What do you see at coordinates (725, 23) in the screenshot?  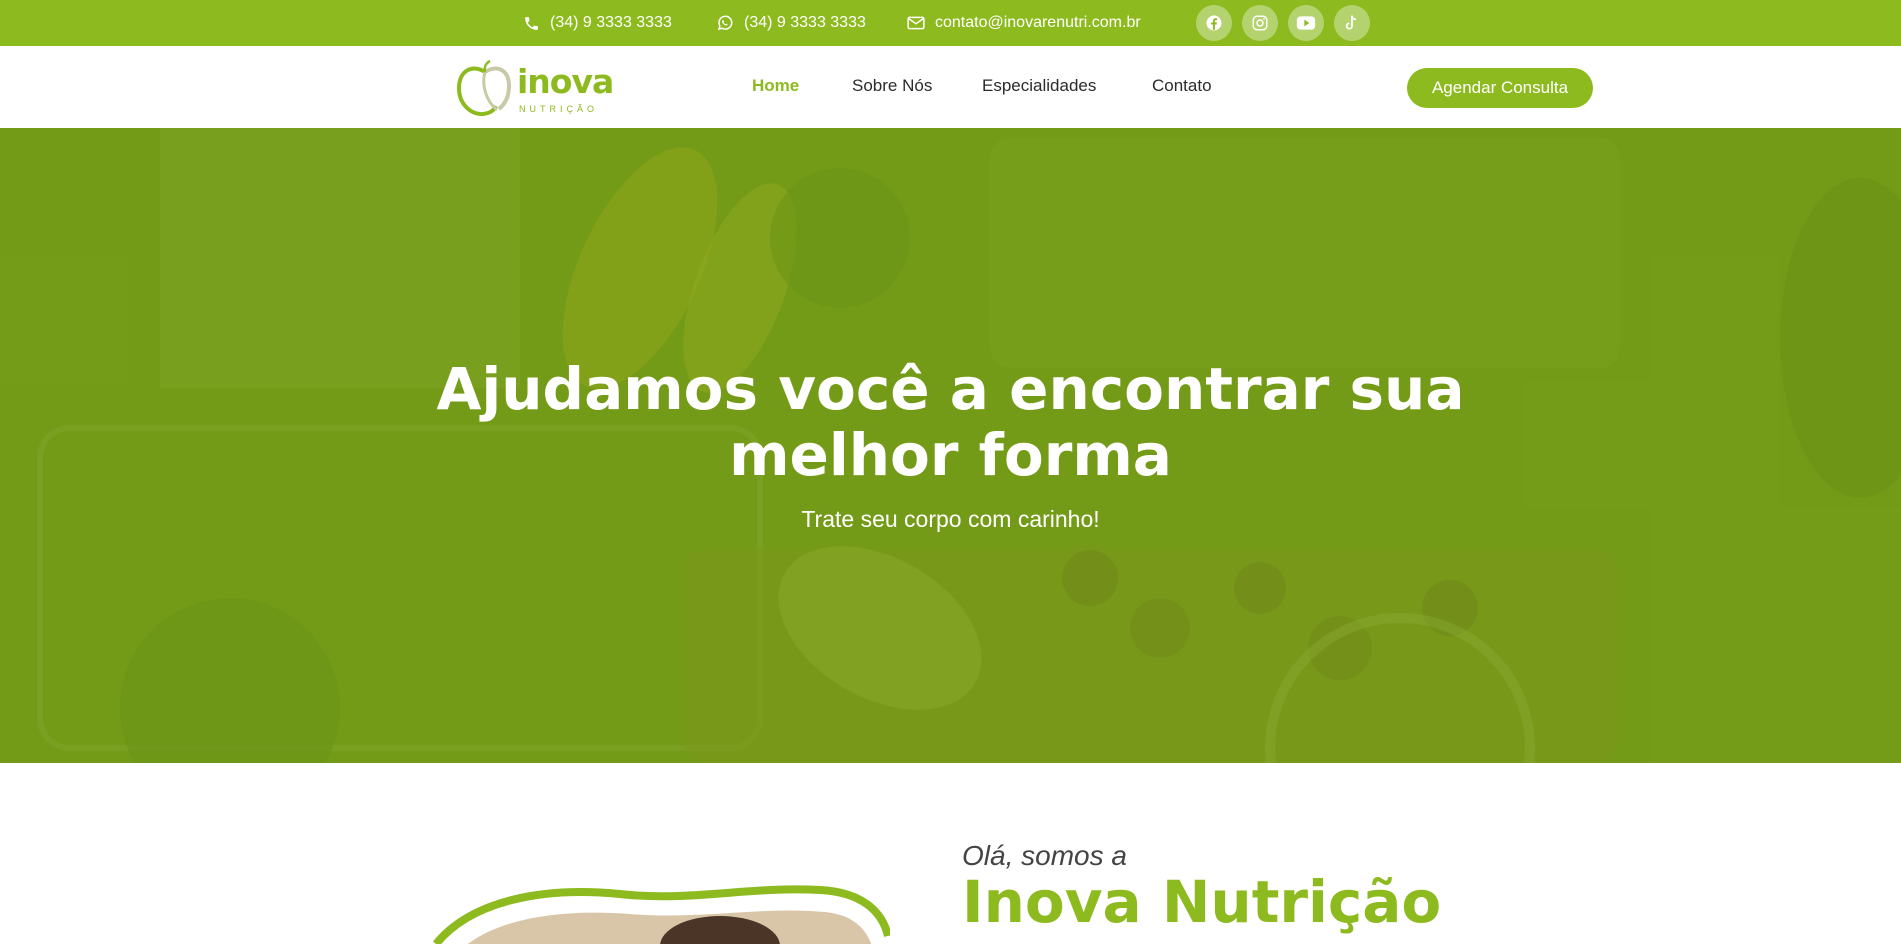 I see `whatsapp-icon` at bounding box center [725, 23].